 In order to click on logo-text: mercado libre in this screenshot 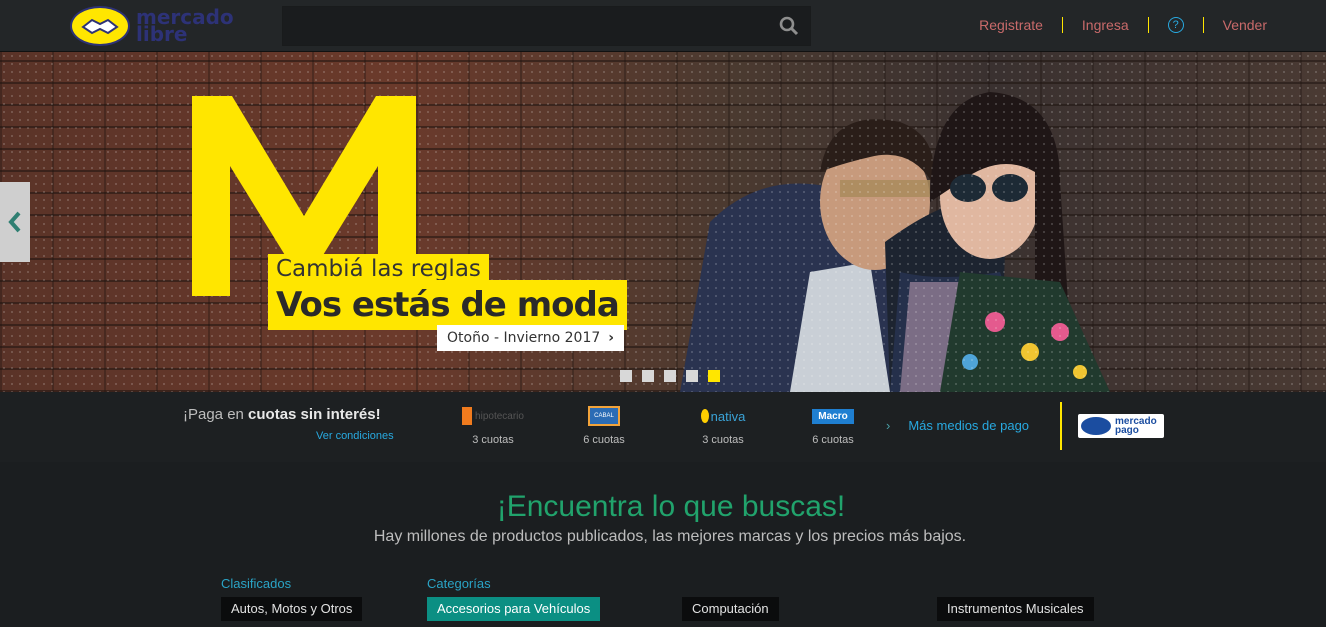, I will do `click(185, 25)`.